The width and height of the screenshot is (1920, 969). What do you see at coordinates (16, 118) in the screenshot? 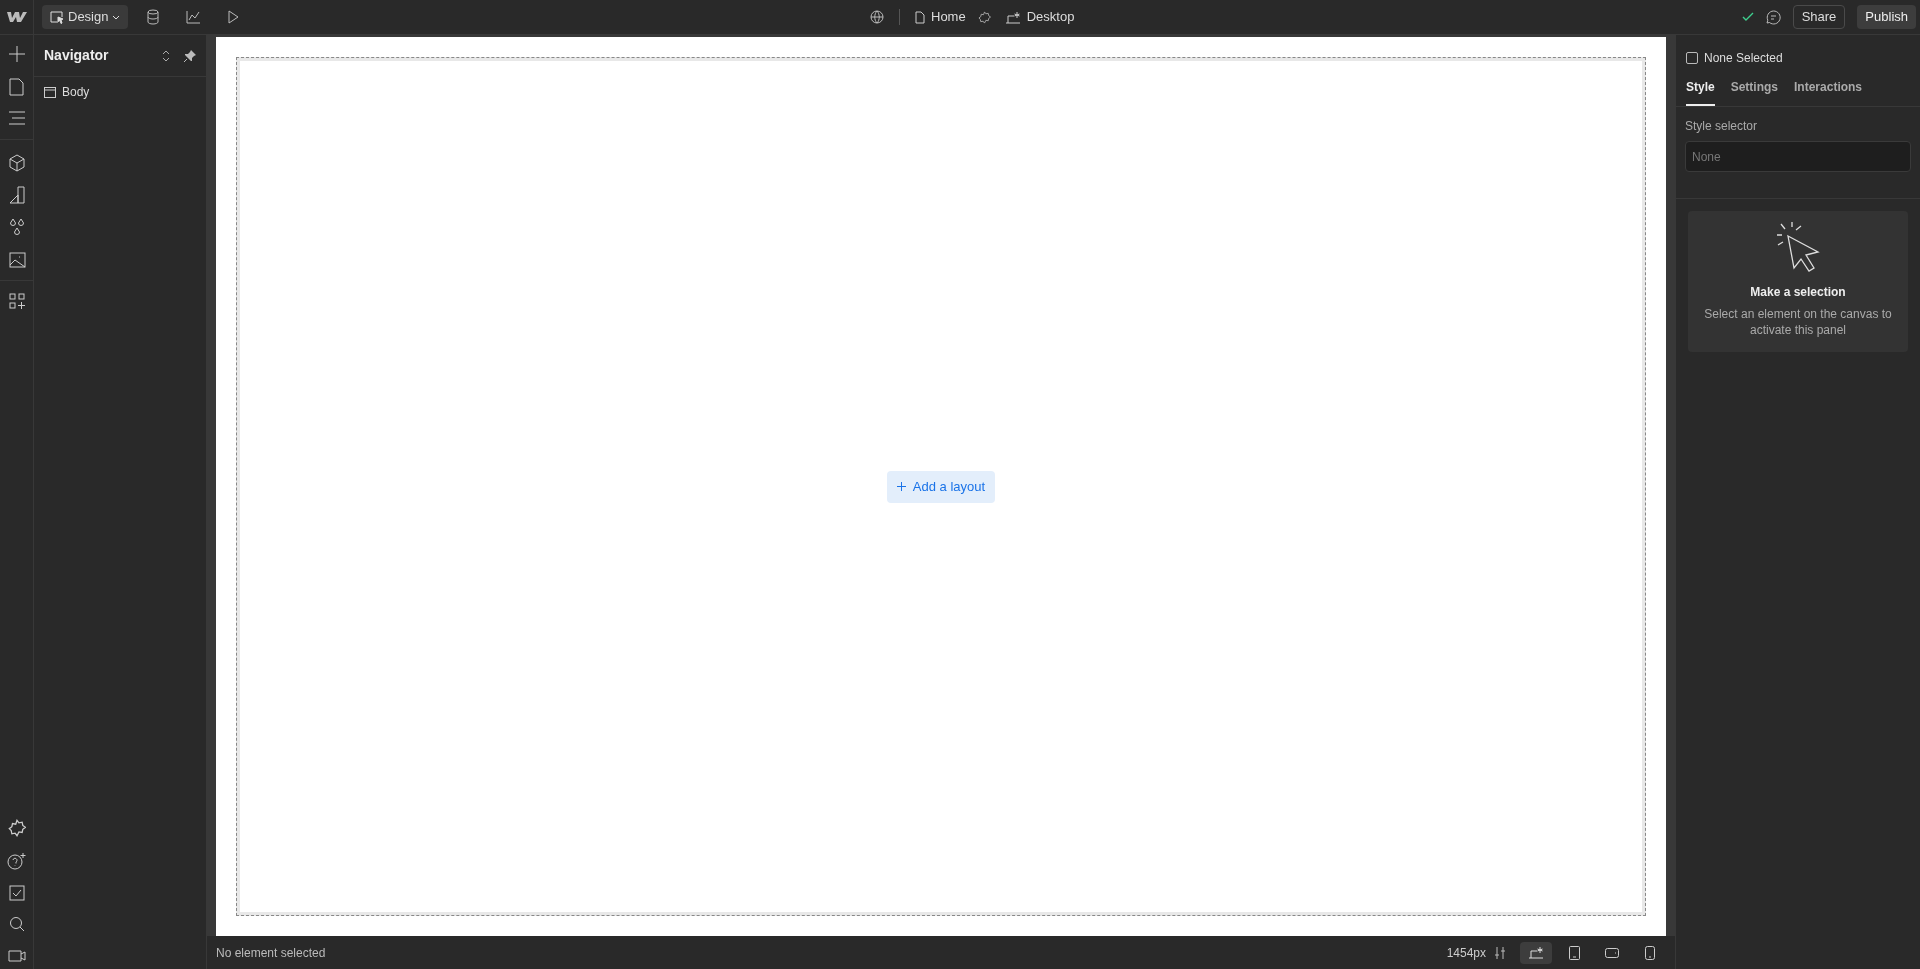
I see `navigator-icon` at bounding box center [16, 118].